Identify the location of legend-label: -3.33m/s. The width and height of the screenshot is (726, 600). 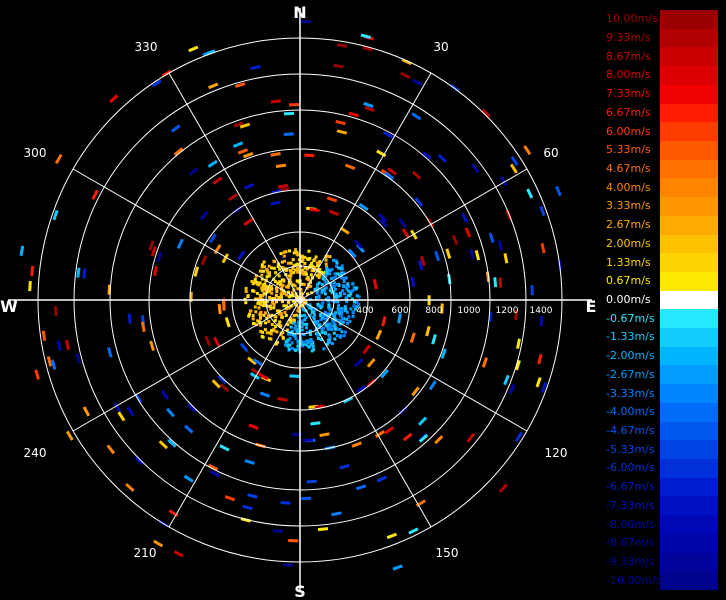
(630, 393).